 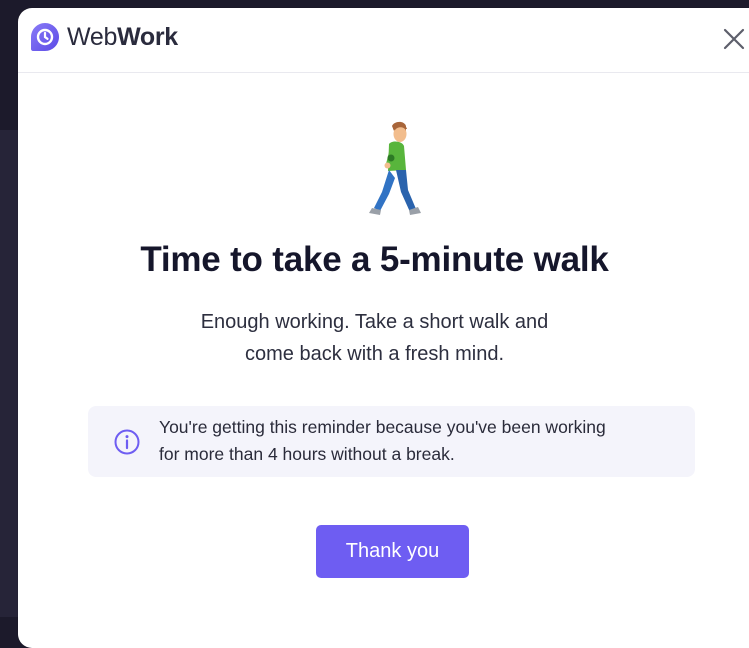 I want to click on brand-name-light: Web, so click(x=92, y=36).